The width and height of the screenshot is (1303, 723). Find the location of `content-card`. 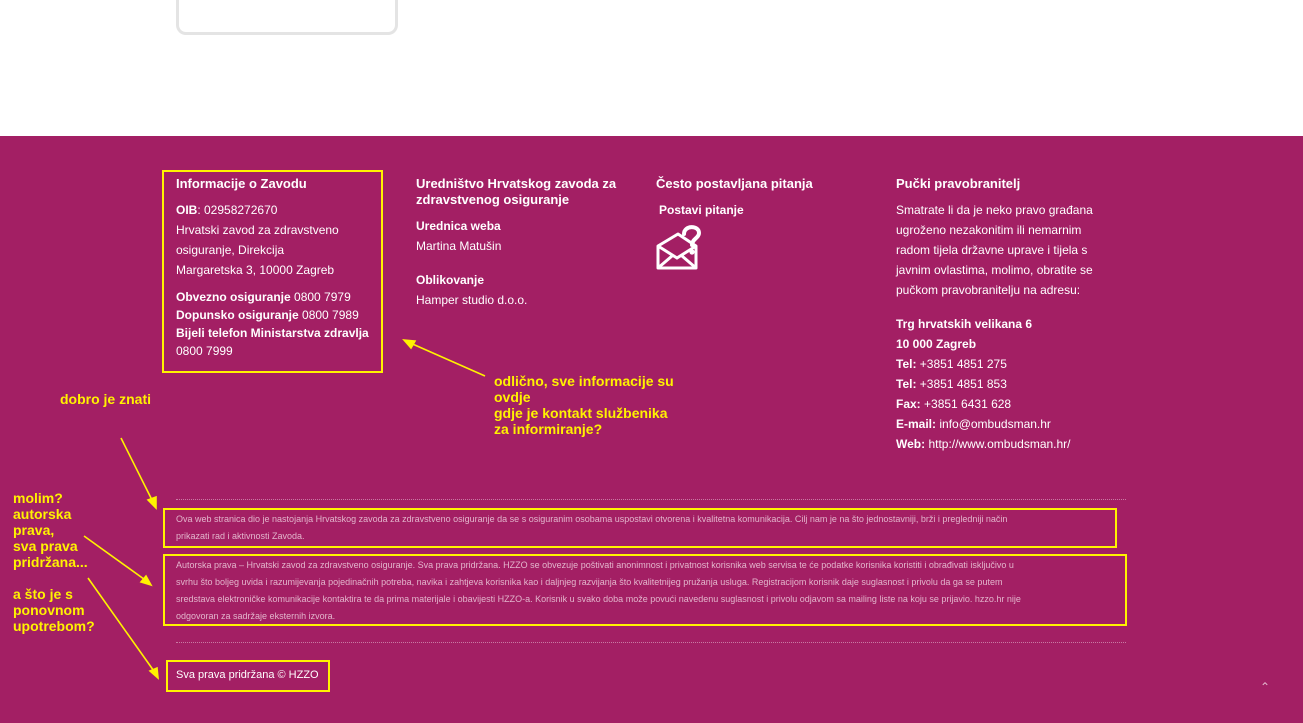

content-card is located at coordinates (287, 17).